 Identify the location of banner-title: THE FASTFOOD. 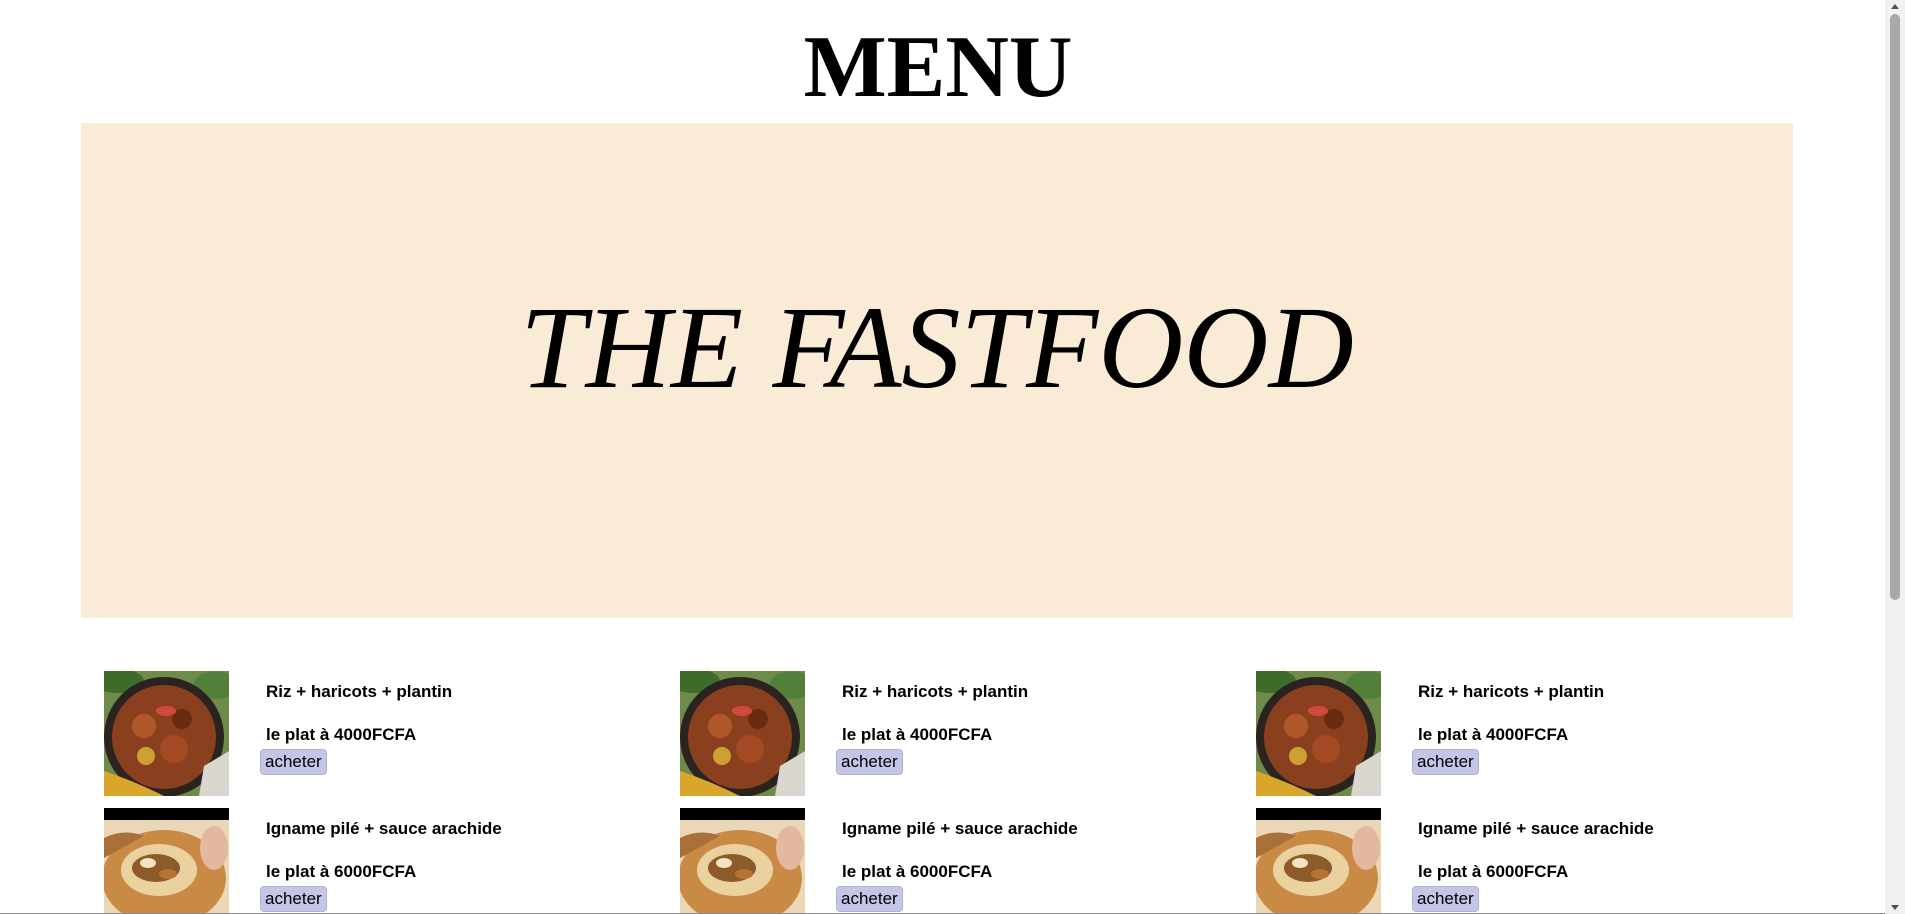
(937, 347).